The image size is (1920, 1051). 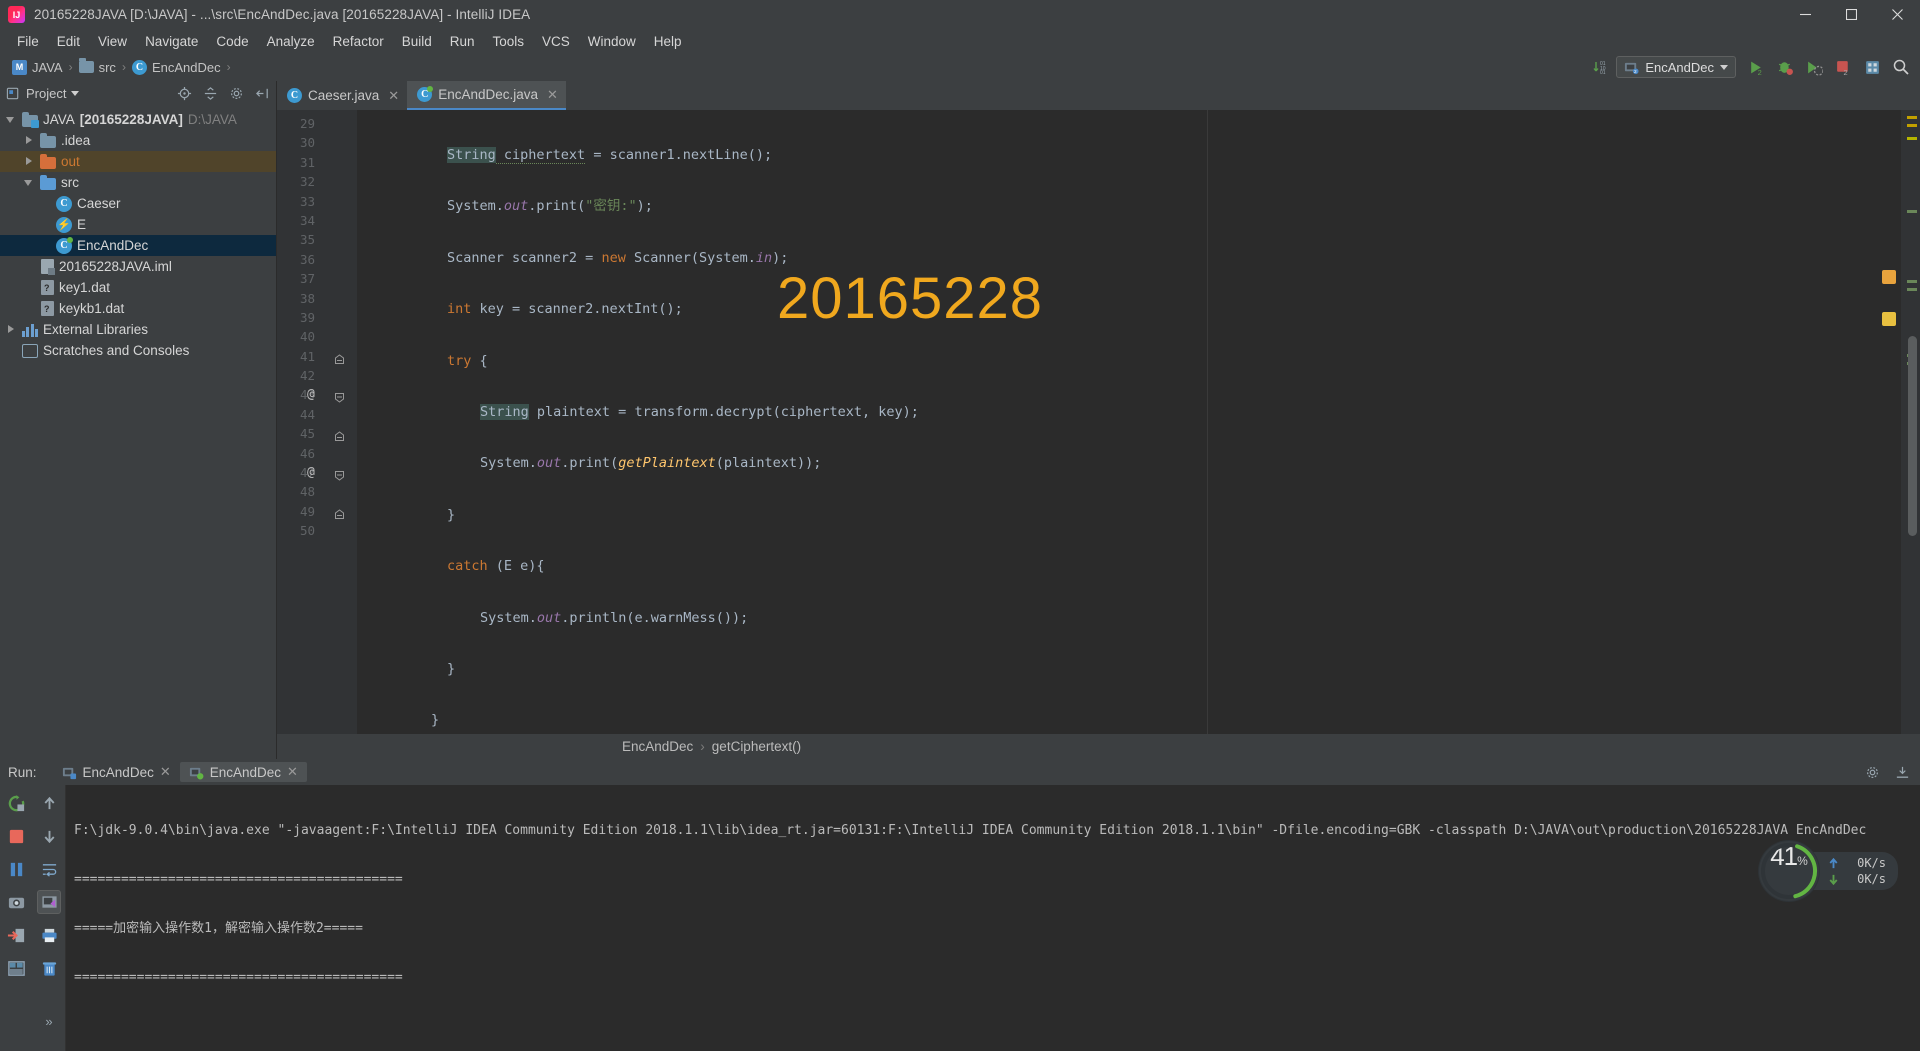 I want to click on tree-node-idea: .idea, so click(x=138, y=140).